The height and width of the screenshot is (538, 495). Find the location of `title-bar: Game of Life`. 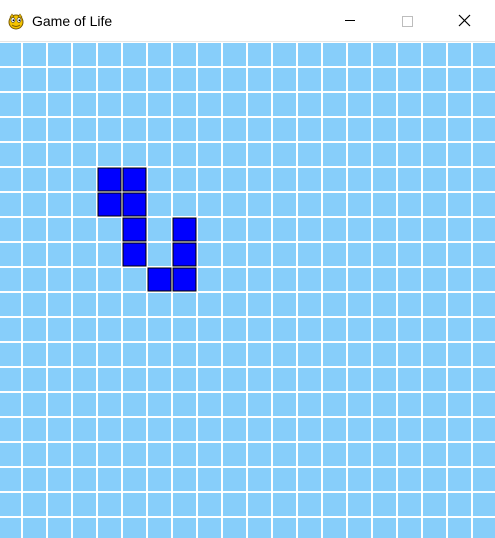

title-bar: Game of Life is located at coordinates (247, 21).